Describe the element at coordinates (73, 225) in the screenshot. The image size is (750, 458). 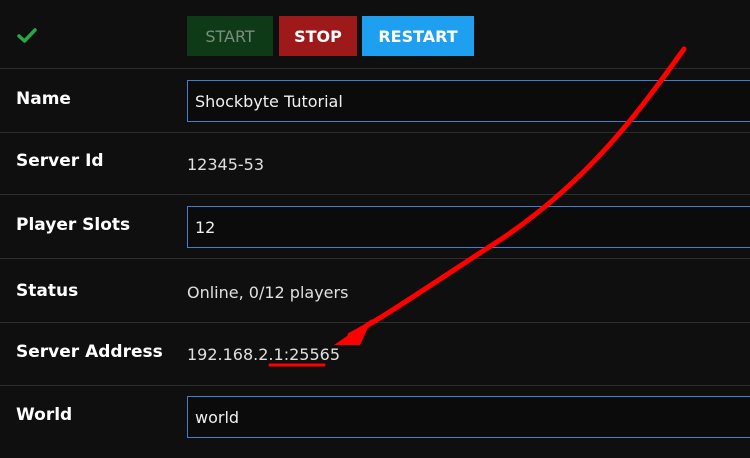
I see `player-slots-label: Player Slots` at that location.